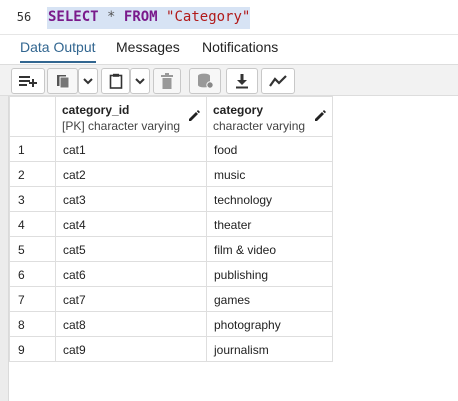  What do you see at coordinates (32, 199) in the screenshot?
I see `row-number: 3` at bounding box center [32, 199].